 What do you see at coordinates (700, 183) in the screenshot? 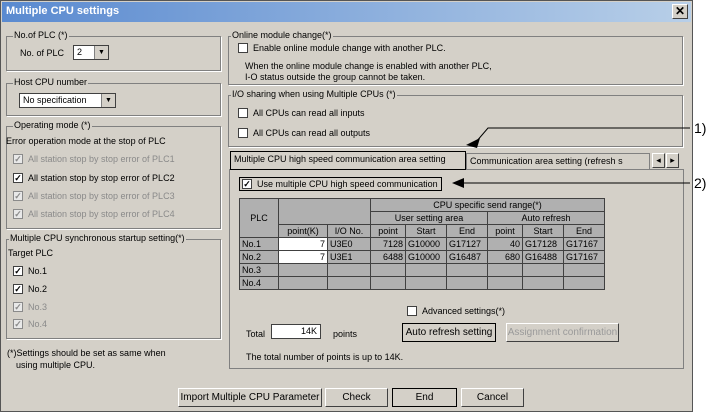
I see `callout-2: 2)` at bounding box center [700, 183].